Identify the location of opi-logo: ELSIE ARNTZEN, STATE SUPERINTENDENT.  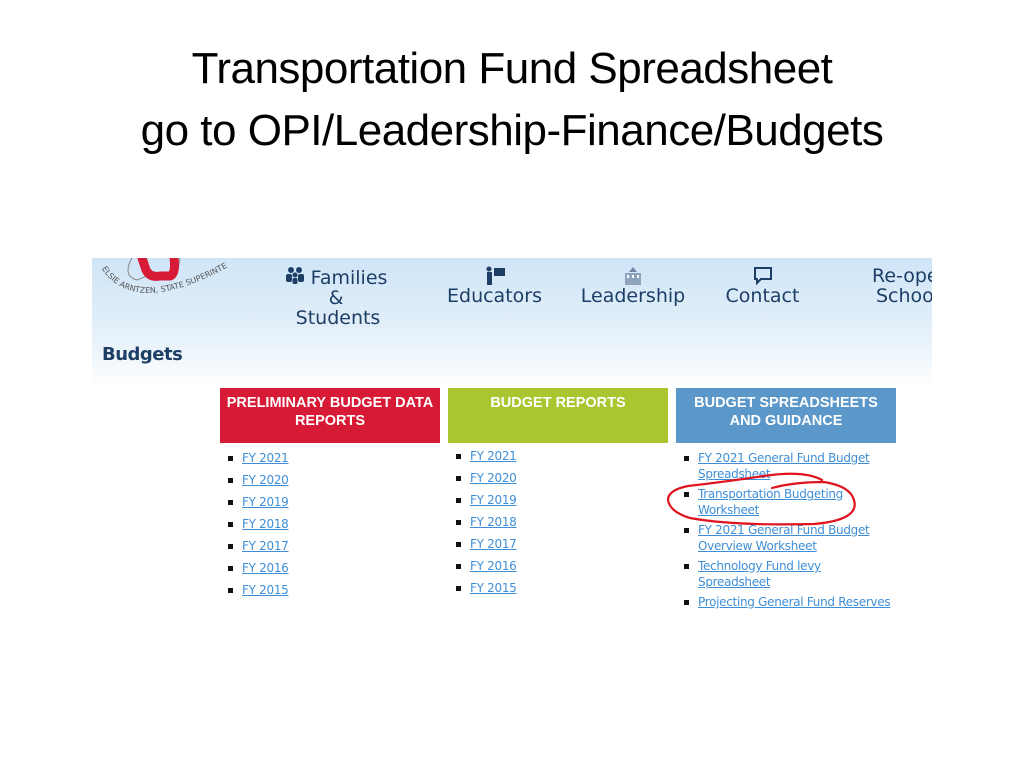
(167, 287).